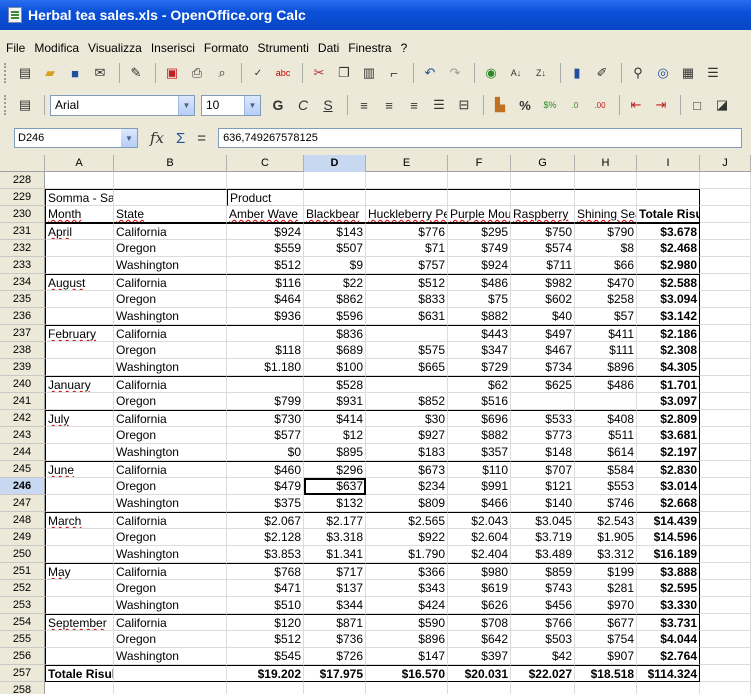 Image resolution: width=751 pixels, height=694 pixels. I want to click on cell-c235: $464, so click(265, 299).